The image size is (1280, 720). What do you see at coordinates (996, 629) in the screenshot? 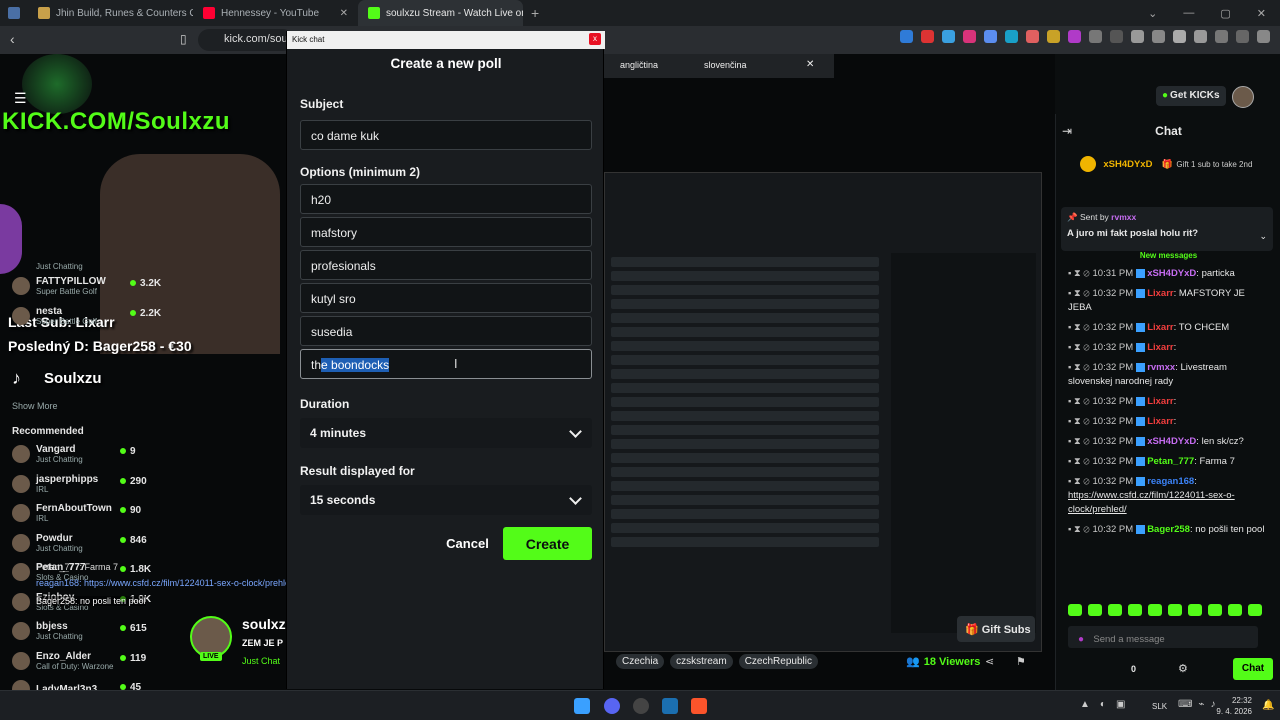
I see `gift-subs-button: 🎁 Gift Subs` at bounding box center [996, 629].